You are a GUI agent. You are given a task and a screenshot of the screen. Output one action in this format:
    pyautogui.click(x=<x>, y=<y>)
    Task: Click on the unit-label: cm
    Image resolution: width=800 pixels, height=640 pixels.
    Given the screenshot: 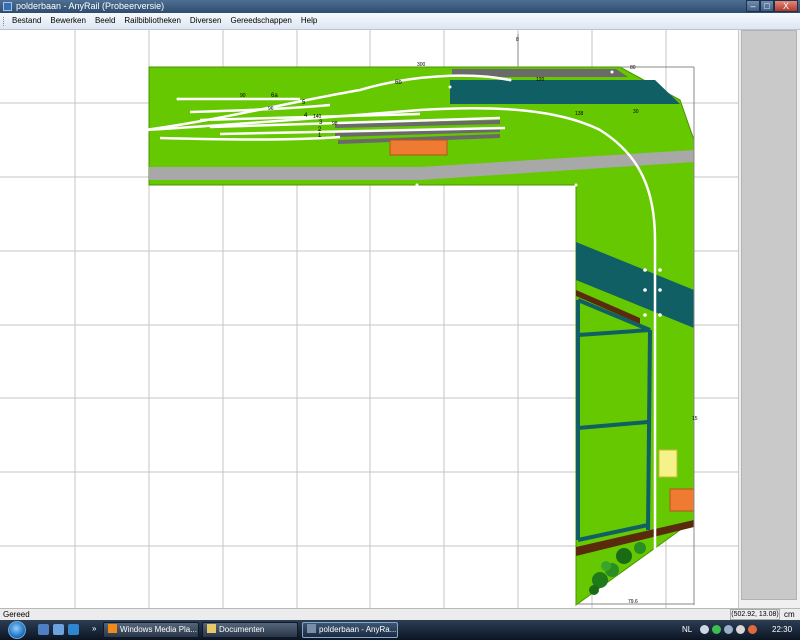 What is the action you would take?
    pyautogui.click(x=789, y=614)
    